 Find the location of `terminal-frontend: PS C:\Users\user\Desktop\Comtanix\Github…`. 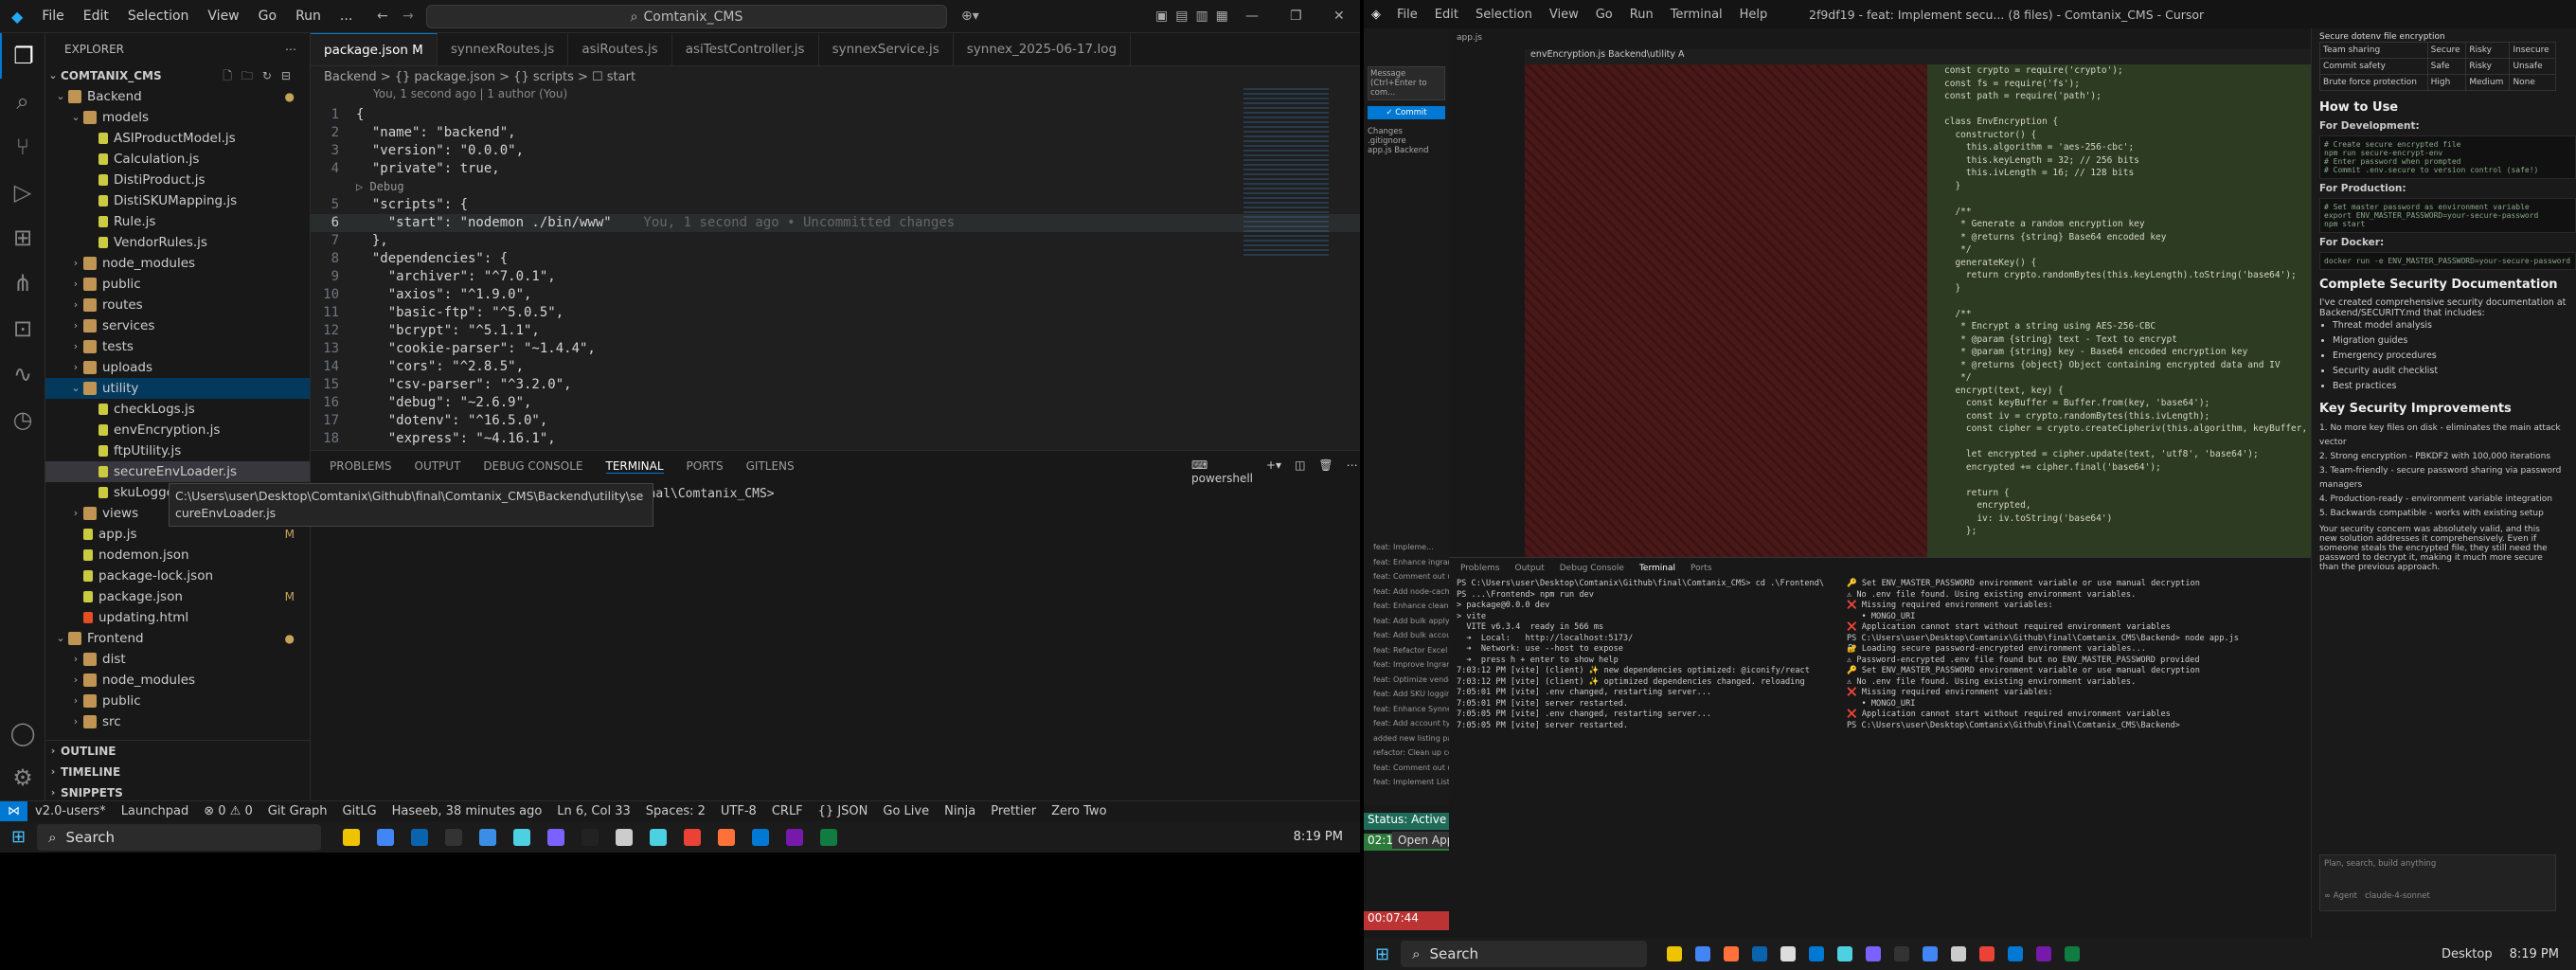

terminal-frontend: PS C:\Users\user\Desktop\Comtanix\Github… is located at coordinates (1651, 655).